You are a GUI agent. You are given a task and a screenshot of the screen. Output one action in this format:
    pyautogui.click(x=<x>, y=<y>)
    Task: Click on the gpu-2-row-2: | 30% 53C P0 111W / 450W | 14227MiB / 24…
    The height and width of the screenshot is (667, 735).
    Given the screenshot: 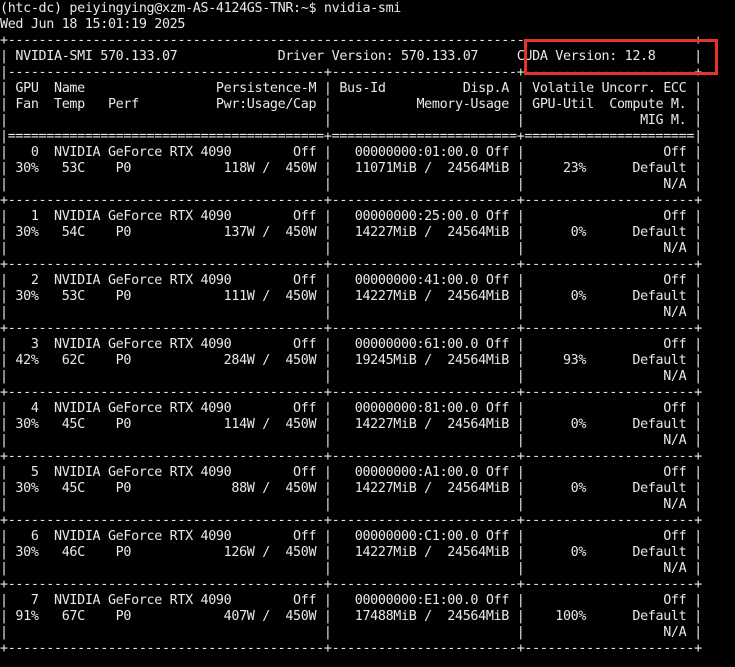 What is the action you would take?
    pyautogui.click(x=351, y=296)
    